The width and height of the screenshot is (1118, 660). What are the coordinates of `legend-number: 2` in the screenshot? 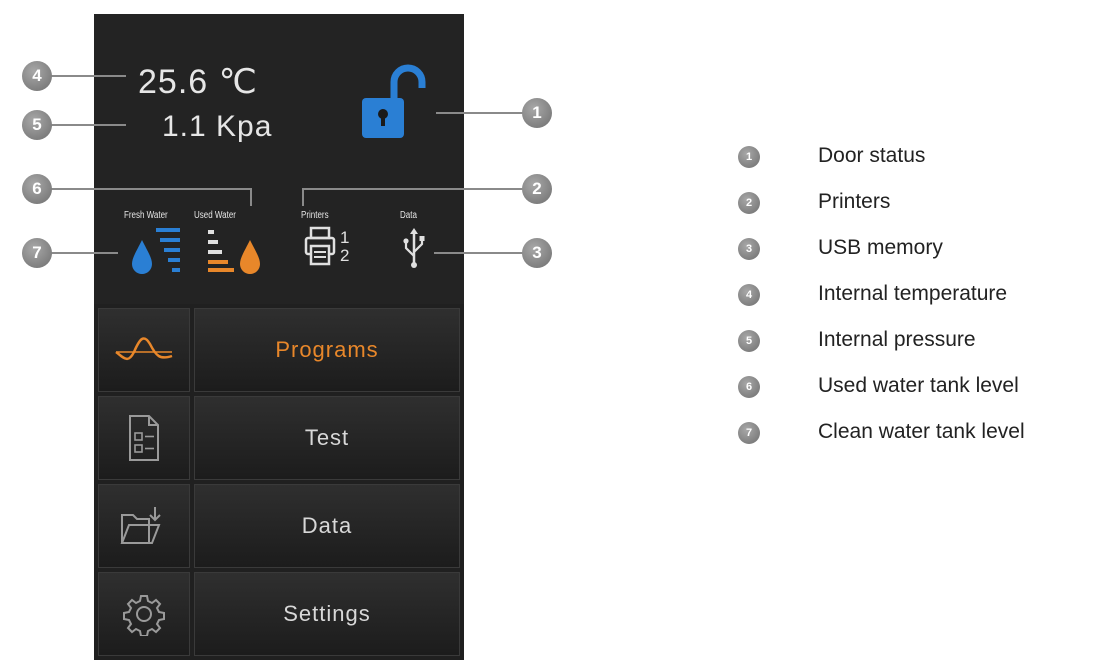 It's located at (749, 203).